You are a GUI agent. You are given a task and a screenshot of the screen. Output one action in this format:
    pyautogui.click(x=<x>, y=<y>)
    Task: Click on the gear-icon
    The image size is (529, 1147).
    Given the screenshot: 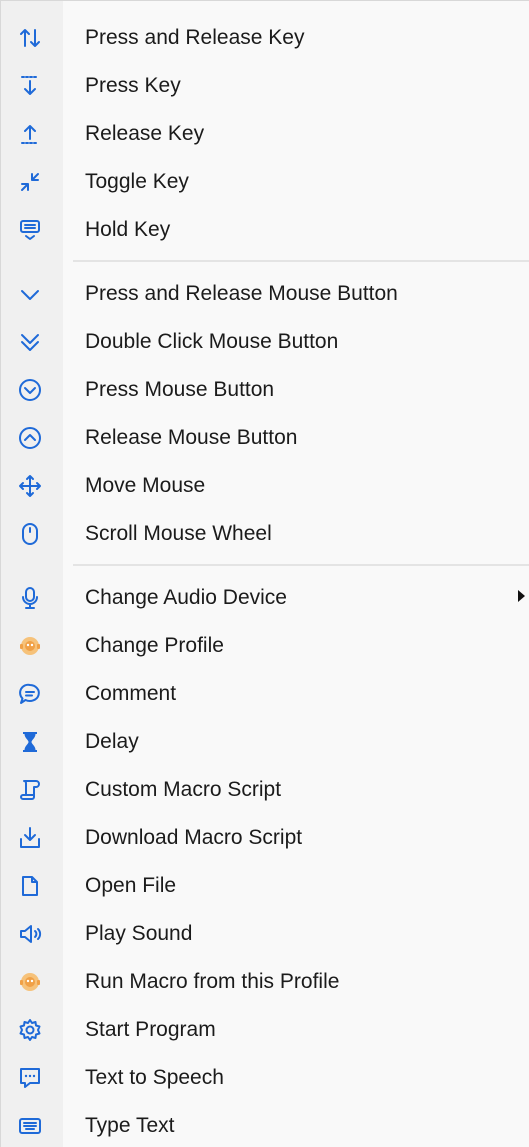 What is the action you would take?
    pyautogui.click(x=30, y=1030)
    